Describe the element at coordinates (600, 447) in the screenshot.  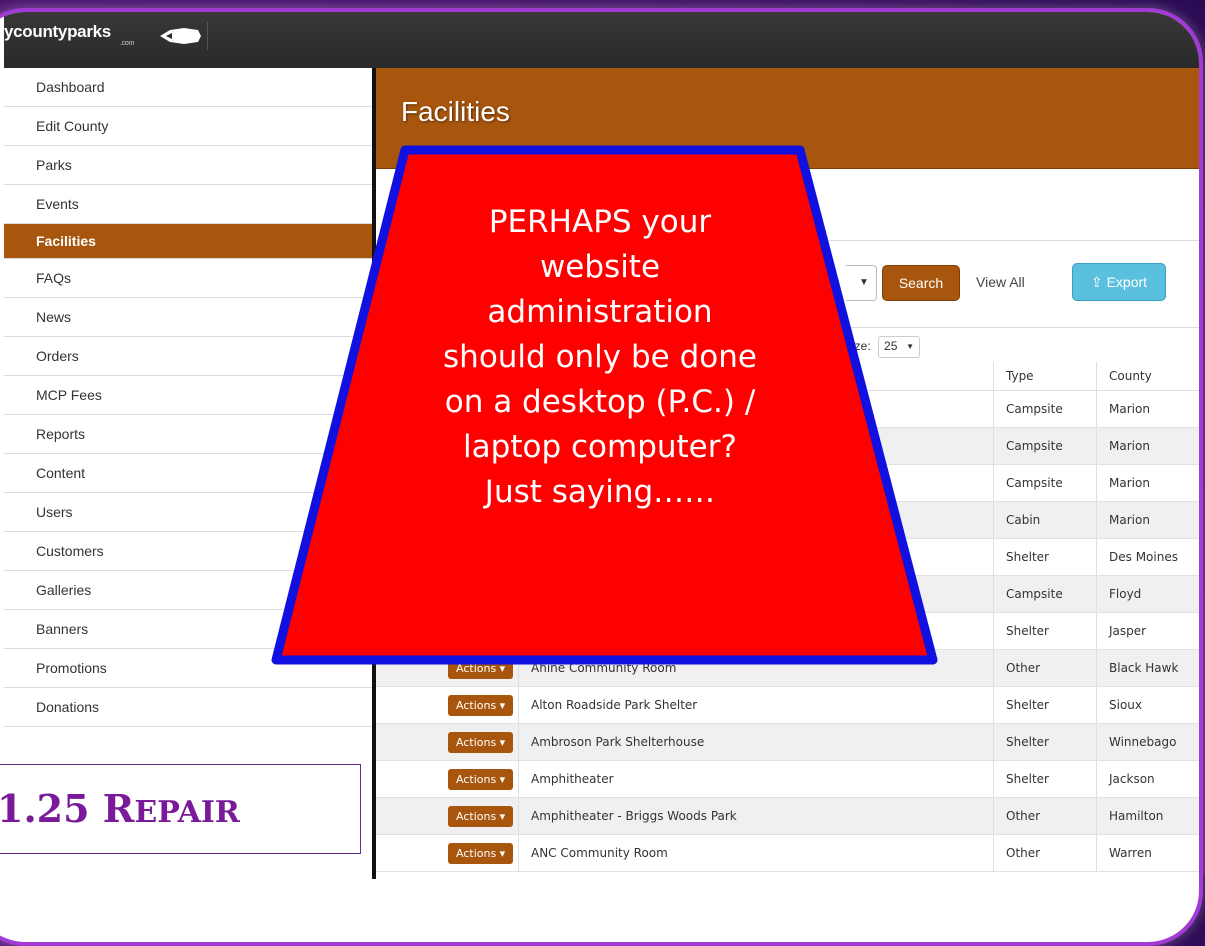
I see `callout-line: laptop computer?` at that location.